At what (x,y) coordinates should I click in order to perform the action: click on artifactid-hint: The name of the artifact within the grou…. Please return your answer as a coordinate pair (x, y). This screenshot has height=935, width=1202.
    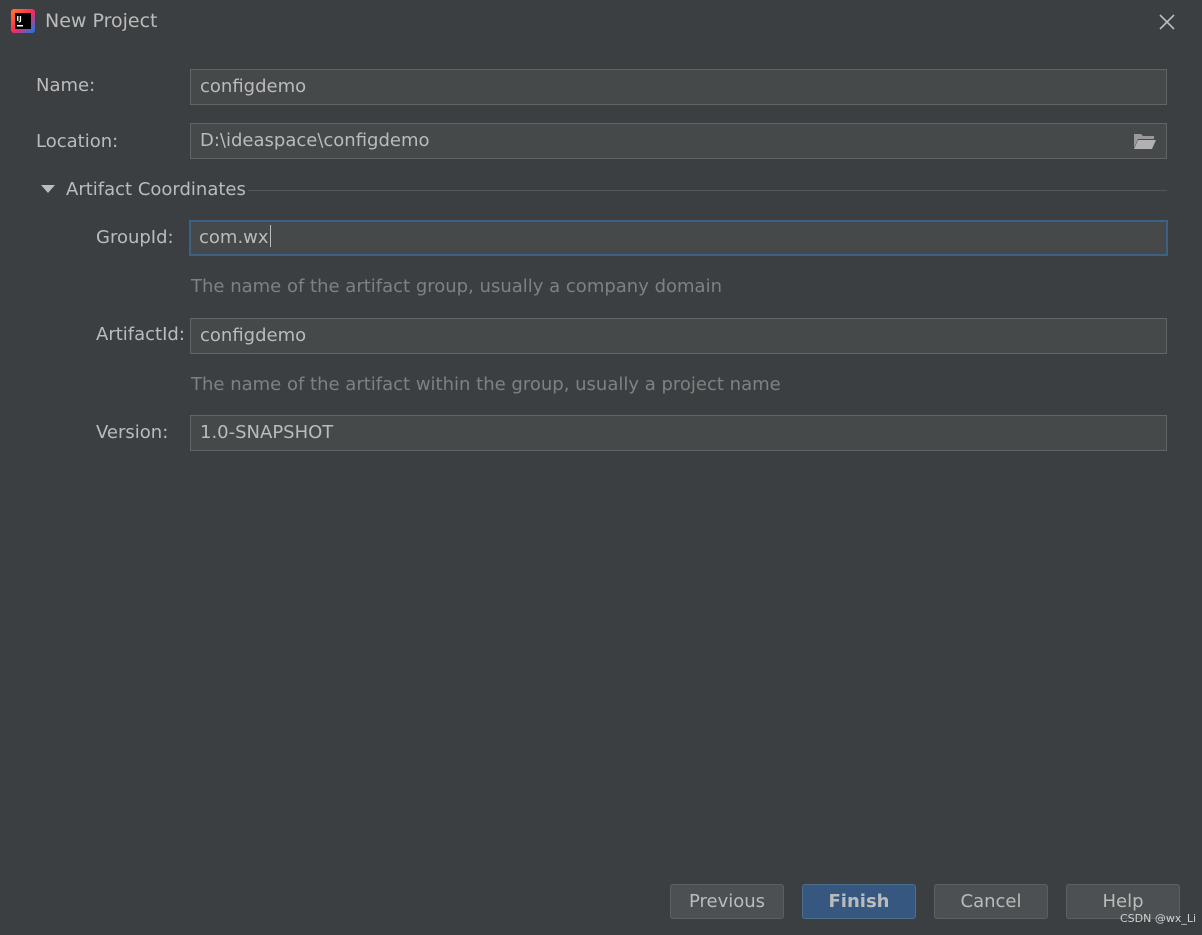
    Looking at the image, I should click on (486, 384).